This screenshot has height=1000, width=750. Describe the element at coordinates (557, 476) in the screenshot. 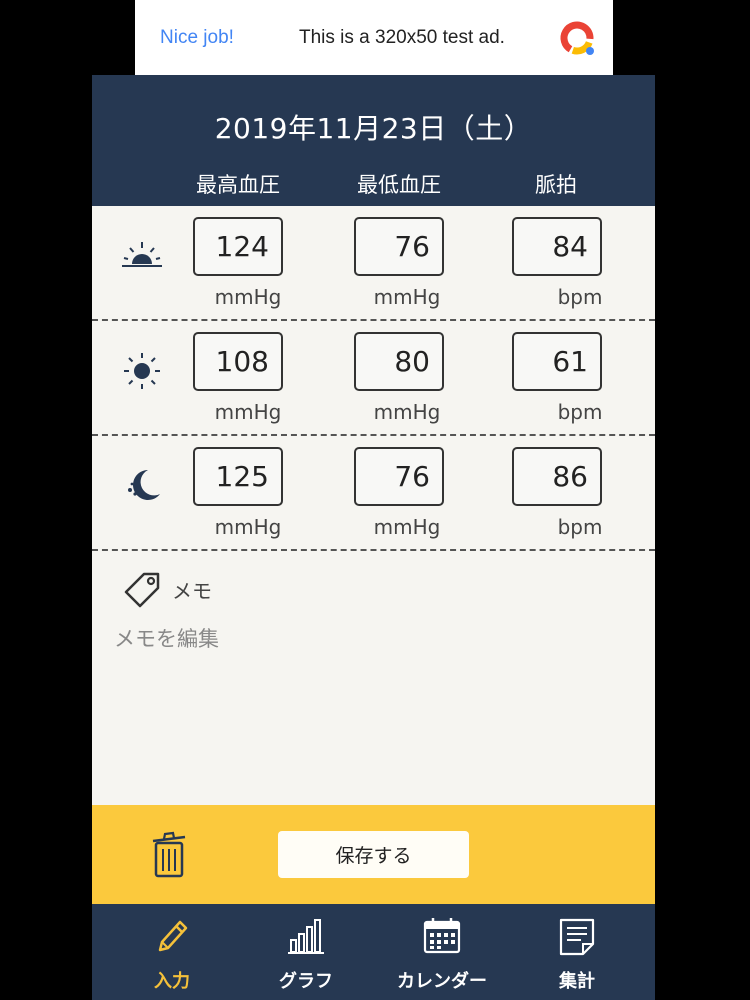

I see `pulse-input: 86` at that location.